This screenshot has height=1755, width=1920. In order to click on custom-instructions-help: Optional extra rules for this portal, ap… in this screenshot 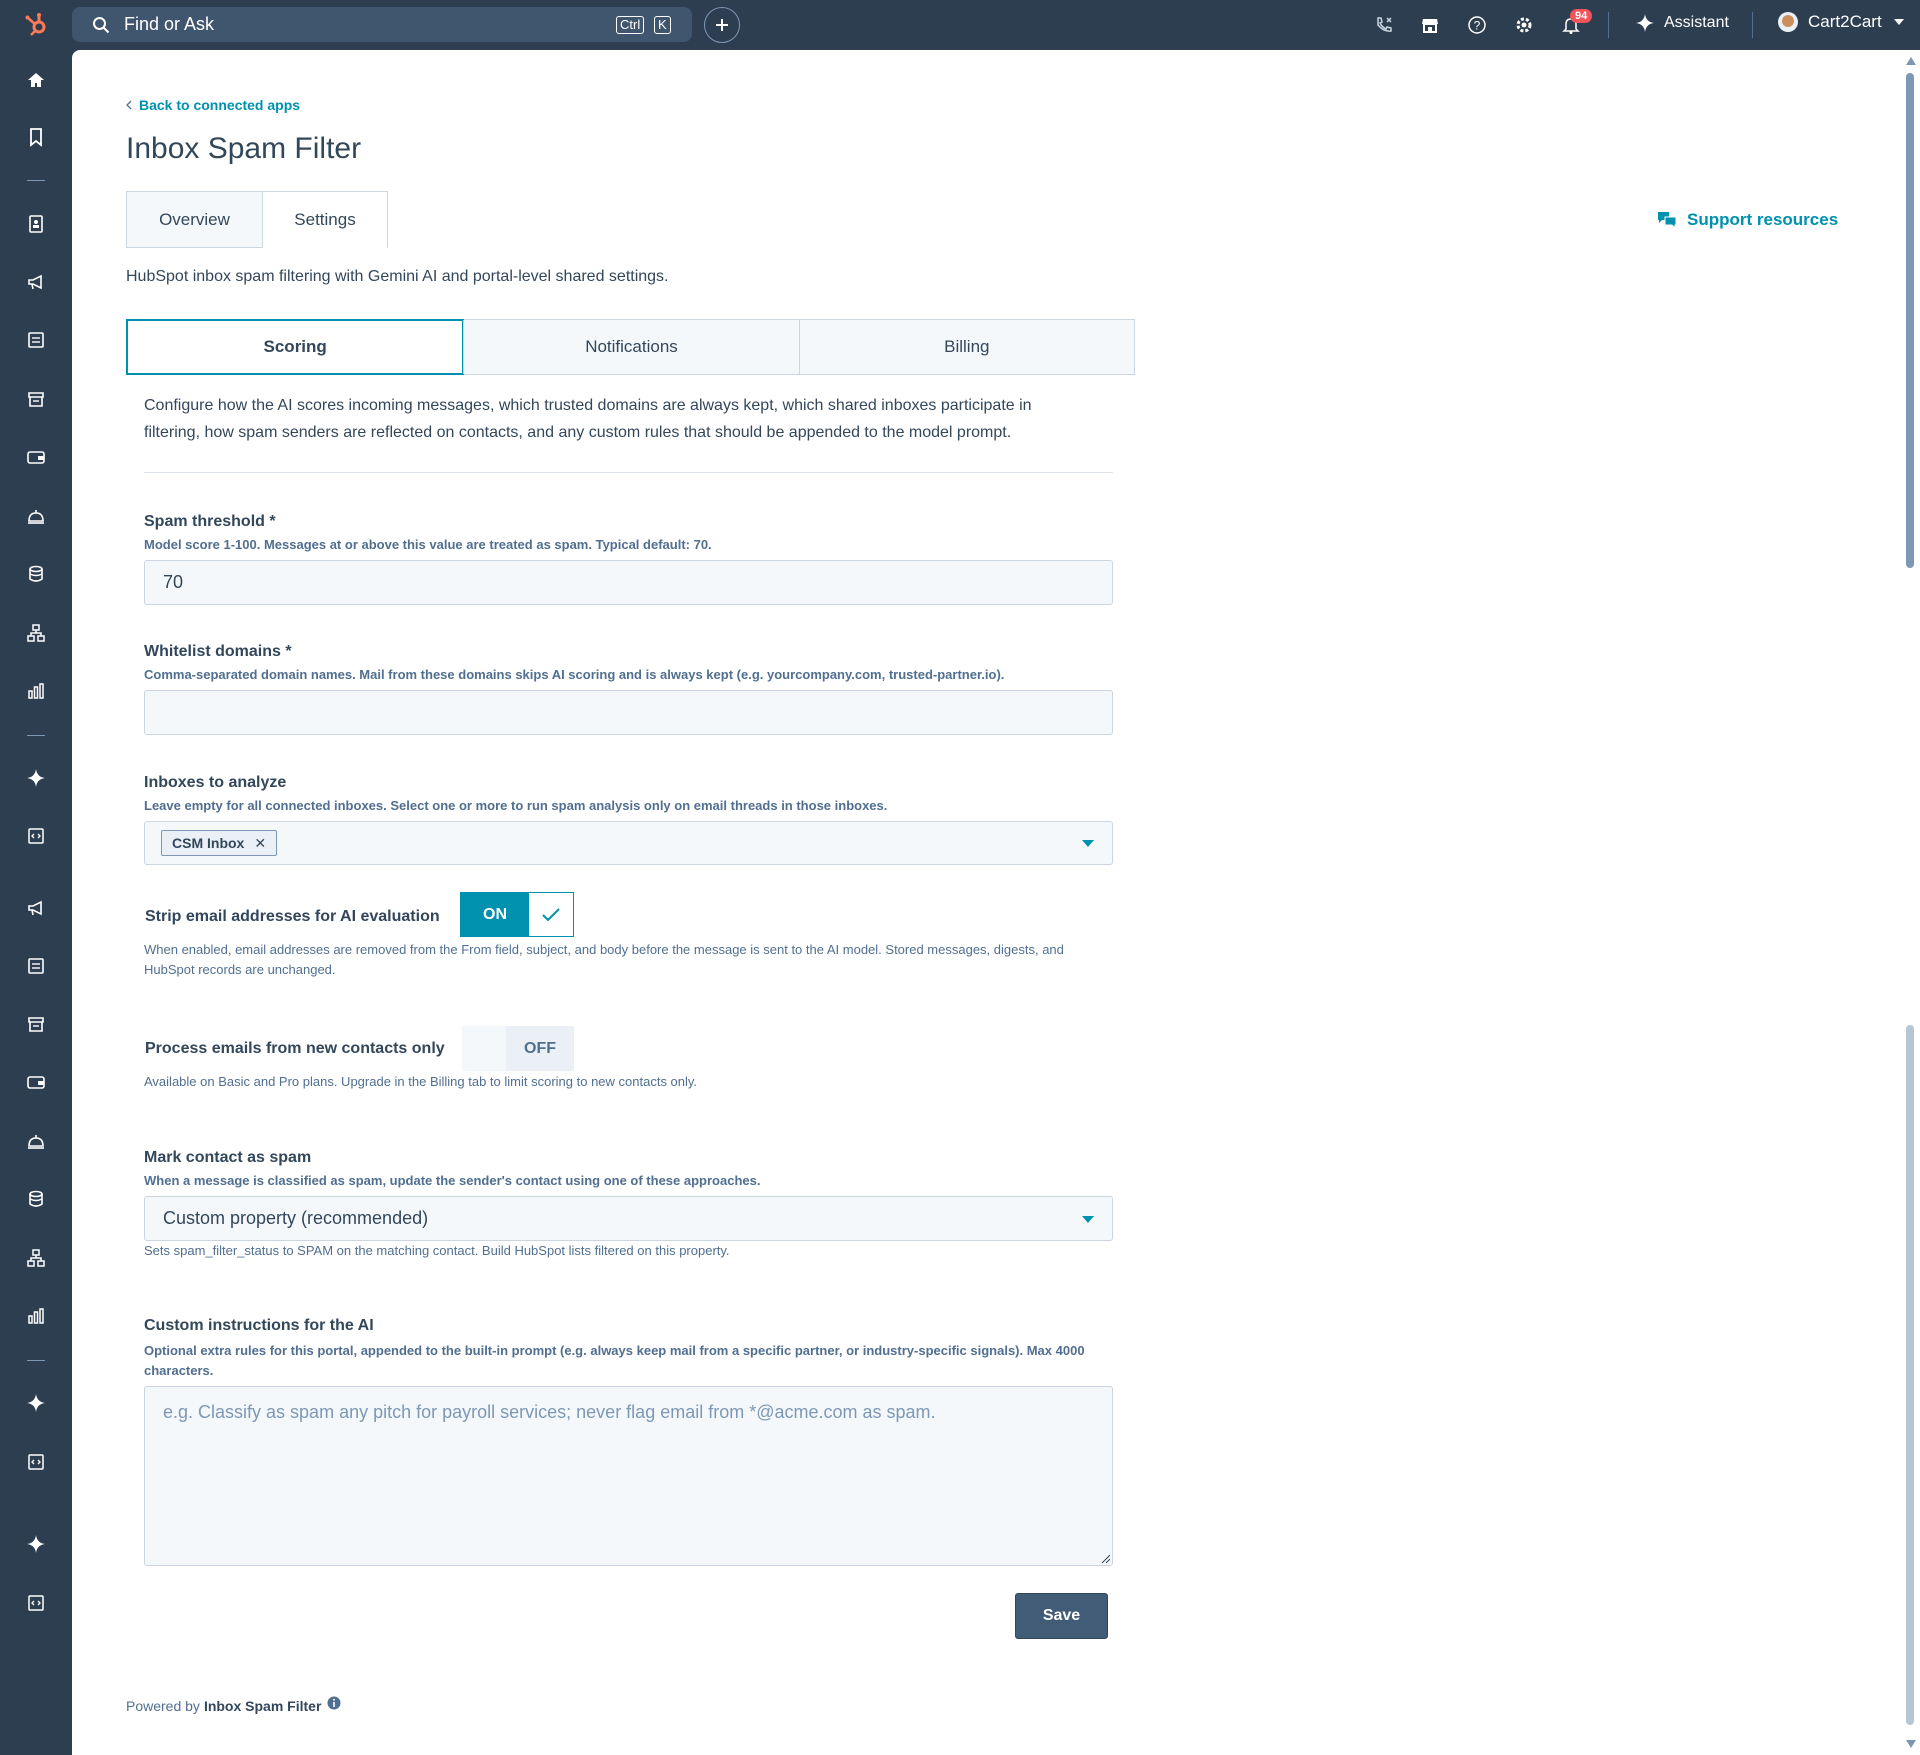, I will do `click(614, 1360)`.